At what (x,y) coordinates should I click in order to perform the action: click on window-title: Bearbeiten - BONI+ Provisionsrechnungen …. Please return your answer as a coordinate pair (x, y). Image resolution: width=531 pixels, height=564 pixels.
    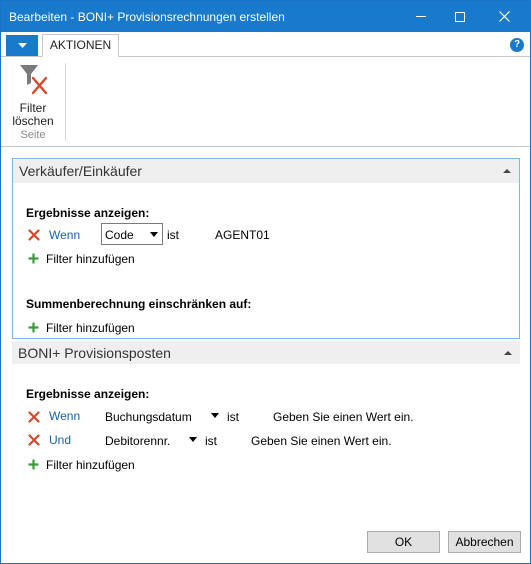
    Looking at the image, I should click on (147, 17).